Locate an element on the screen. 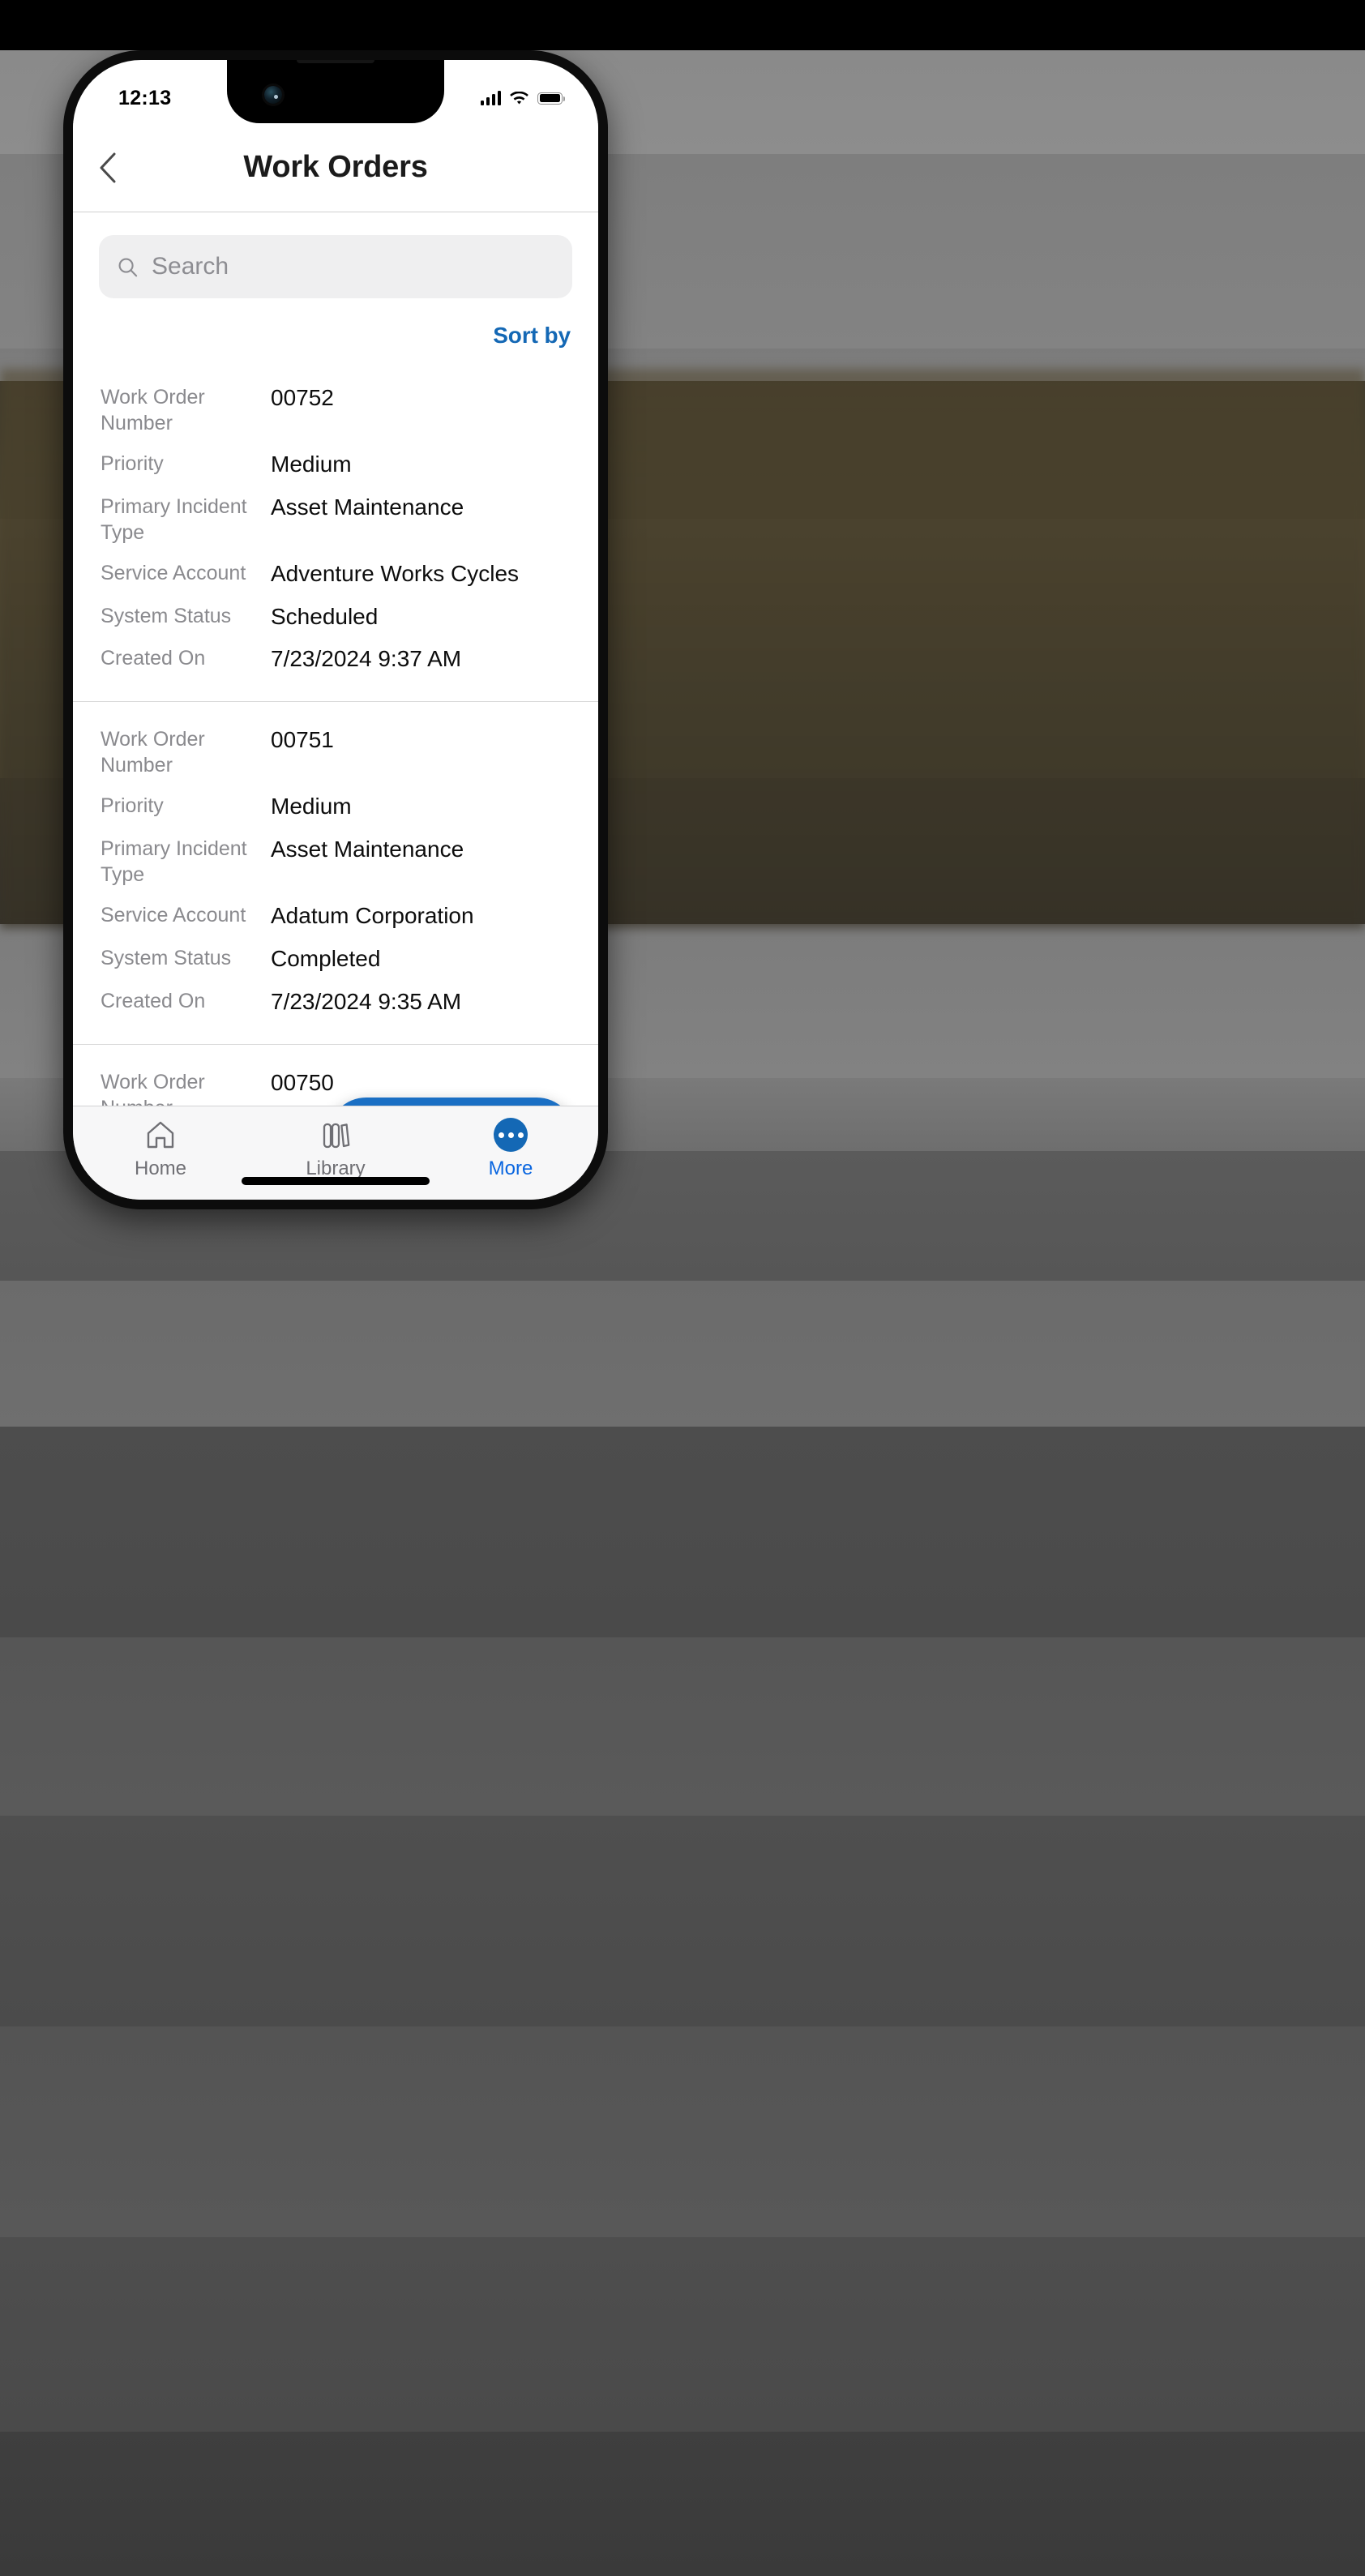 This screenshot has height=2576, width=1365. field-work-order-number: Work Order Number 00751 is located at coordinates (336, 751).